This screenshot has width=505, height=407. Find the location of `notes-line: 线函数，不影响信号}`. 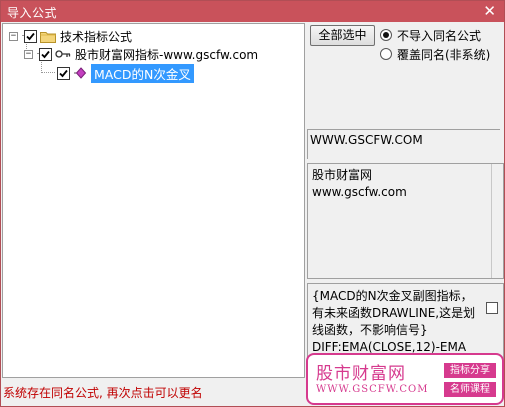

notes-line: 线函数，不影响信号} is located at coordinates (370, 330).